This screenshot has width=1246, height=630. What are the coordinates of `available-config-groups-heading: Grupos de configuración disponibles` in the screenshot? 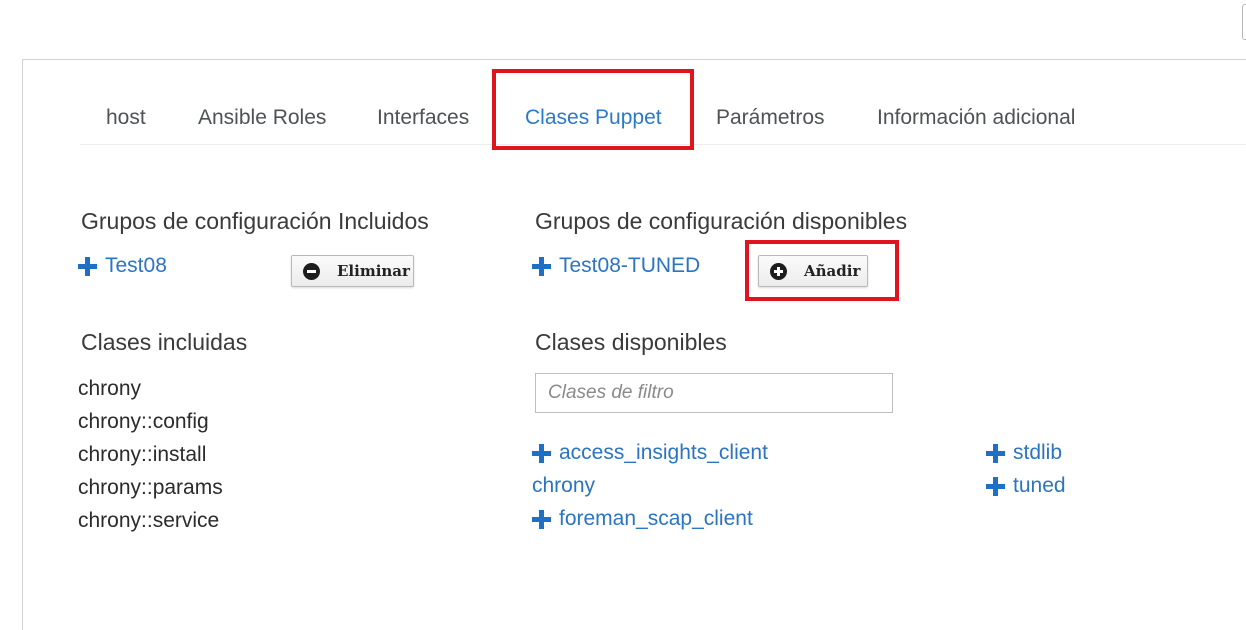 It's located at (721, 221).